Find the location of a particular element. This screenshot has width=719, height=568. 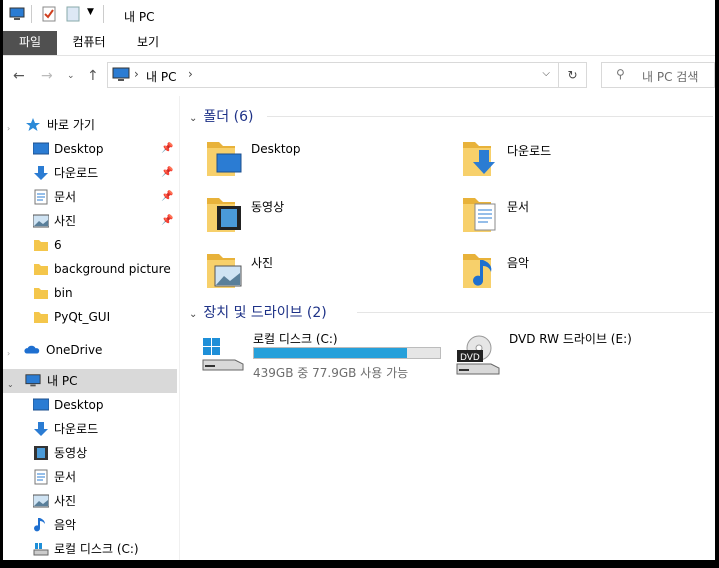

picture-icon is located at coordinates (41, 501).